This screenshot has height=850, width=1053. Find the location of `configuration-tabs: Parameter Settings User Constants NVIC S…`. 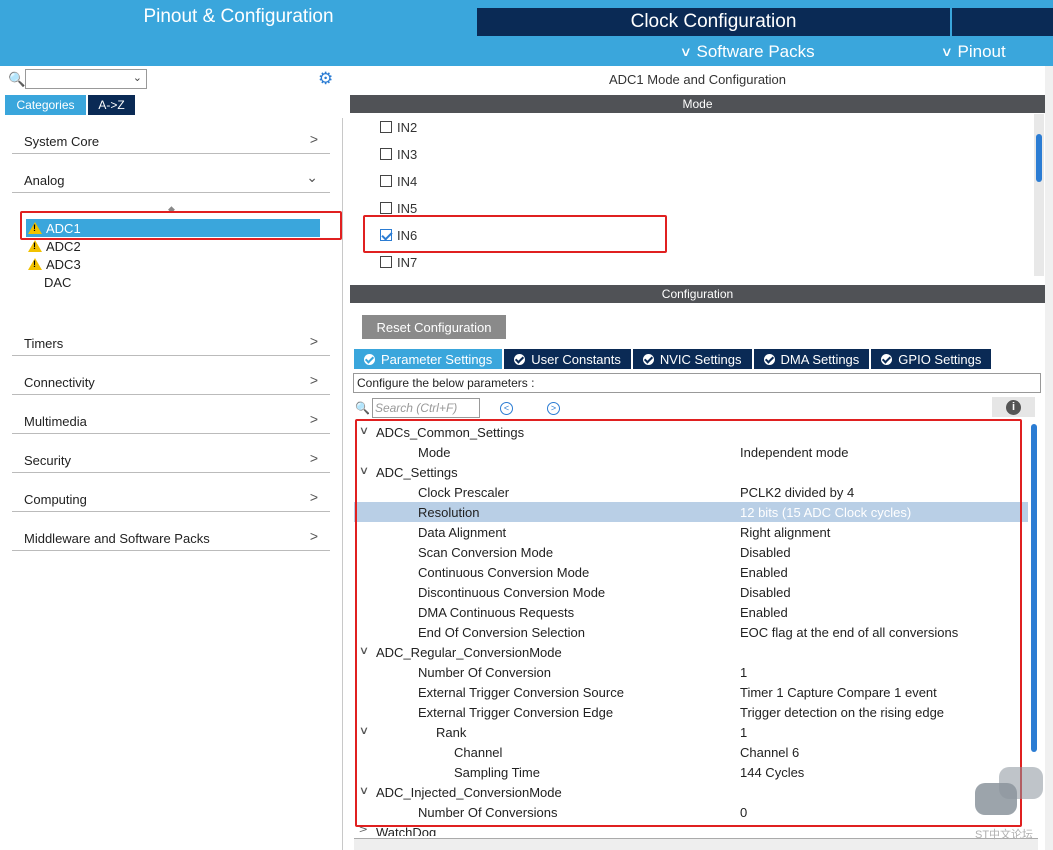

configuration-tabs: Parameter Settings User Constants NVIC S… is located at coordinates (673, 359).